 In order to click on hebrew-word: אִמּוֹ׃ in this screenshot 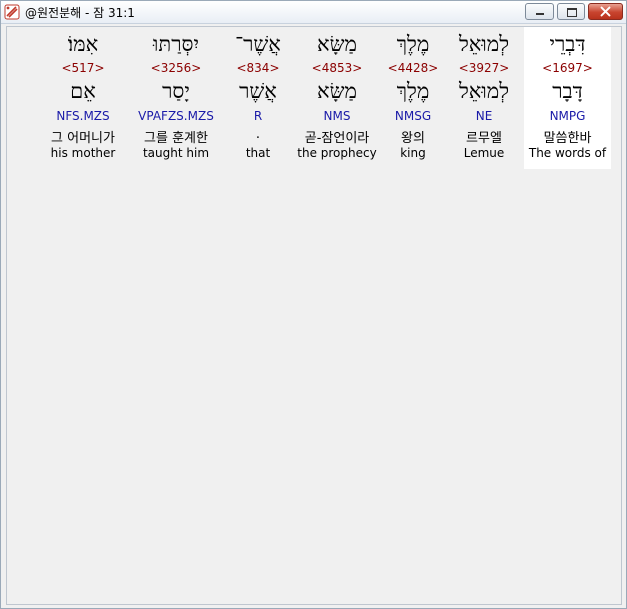, I will do `click(83, 44)`.